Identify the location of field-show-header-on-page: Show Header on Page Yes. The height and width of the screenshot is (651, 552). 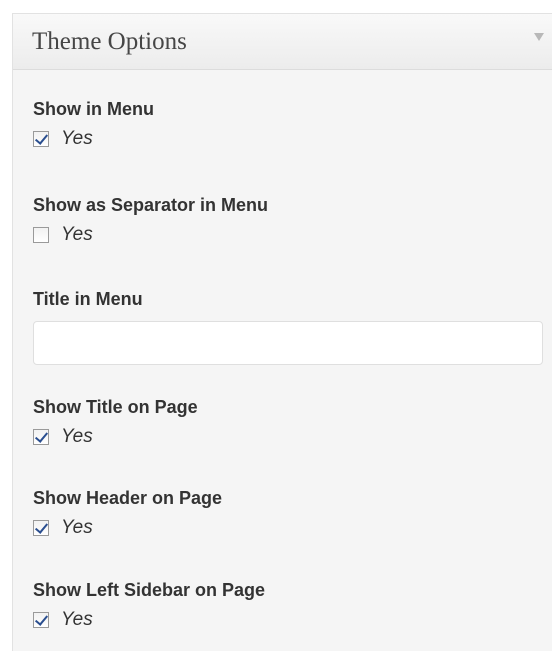
(127, 513).